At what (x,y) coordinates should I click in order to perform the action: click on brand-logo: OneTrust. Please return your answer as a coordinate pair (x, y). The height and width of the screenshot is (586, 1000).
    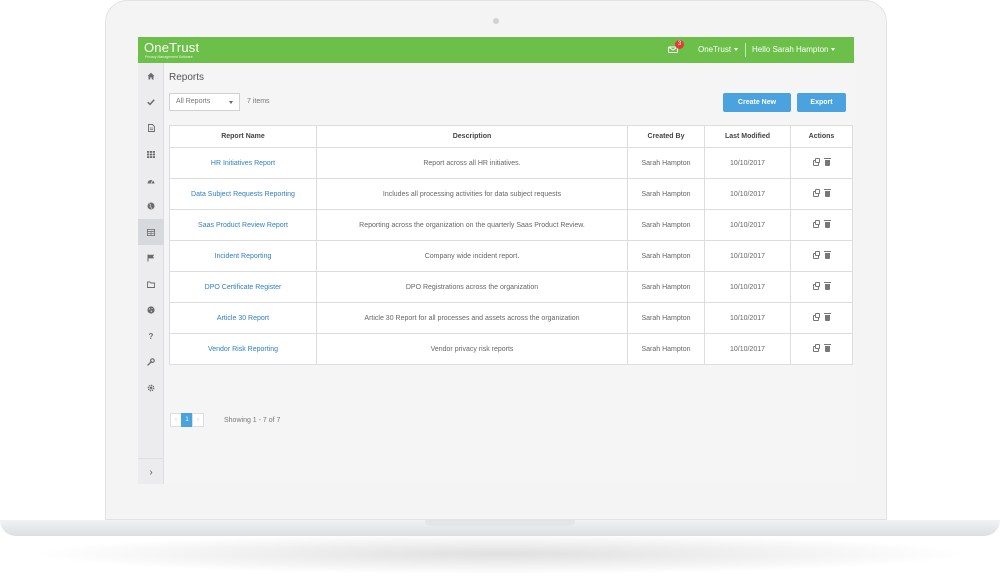
    Looking at the image, I should click on (171, 47).